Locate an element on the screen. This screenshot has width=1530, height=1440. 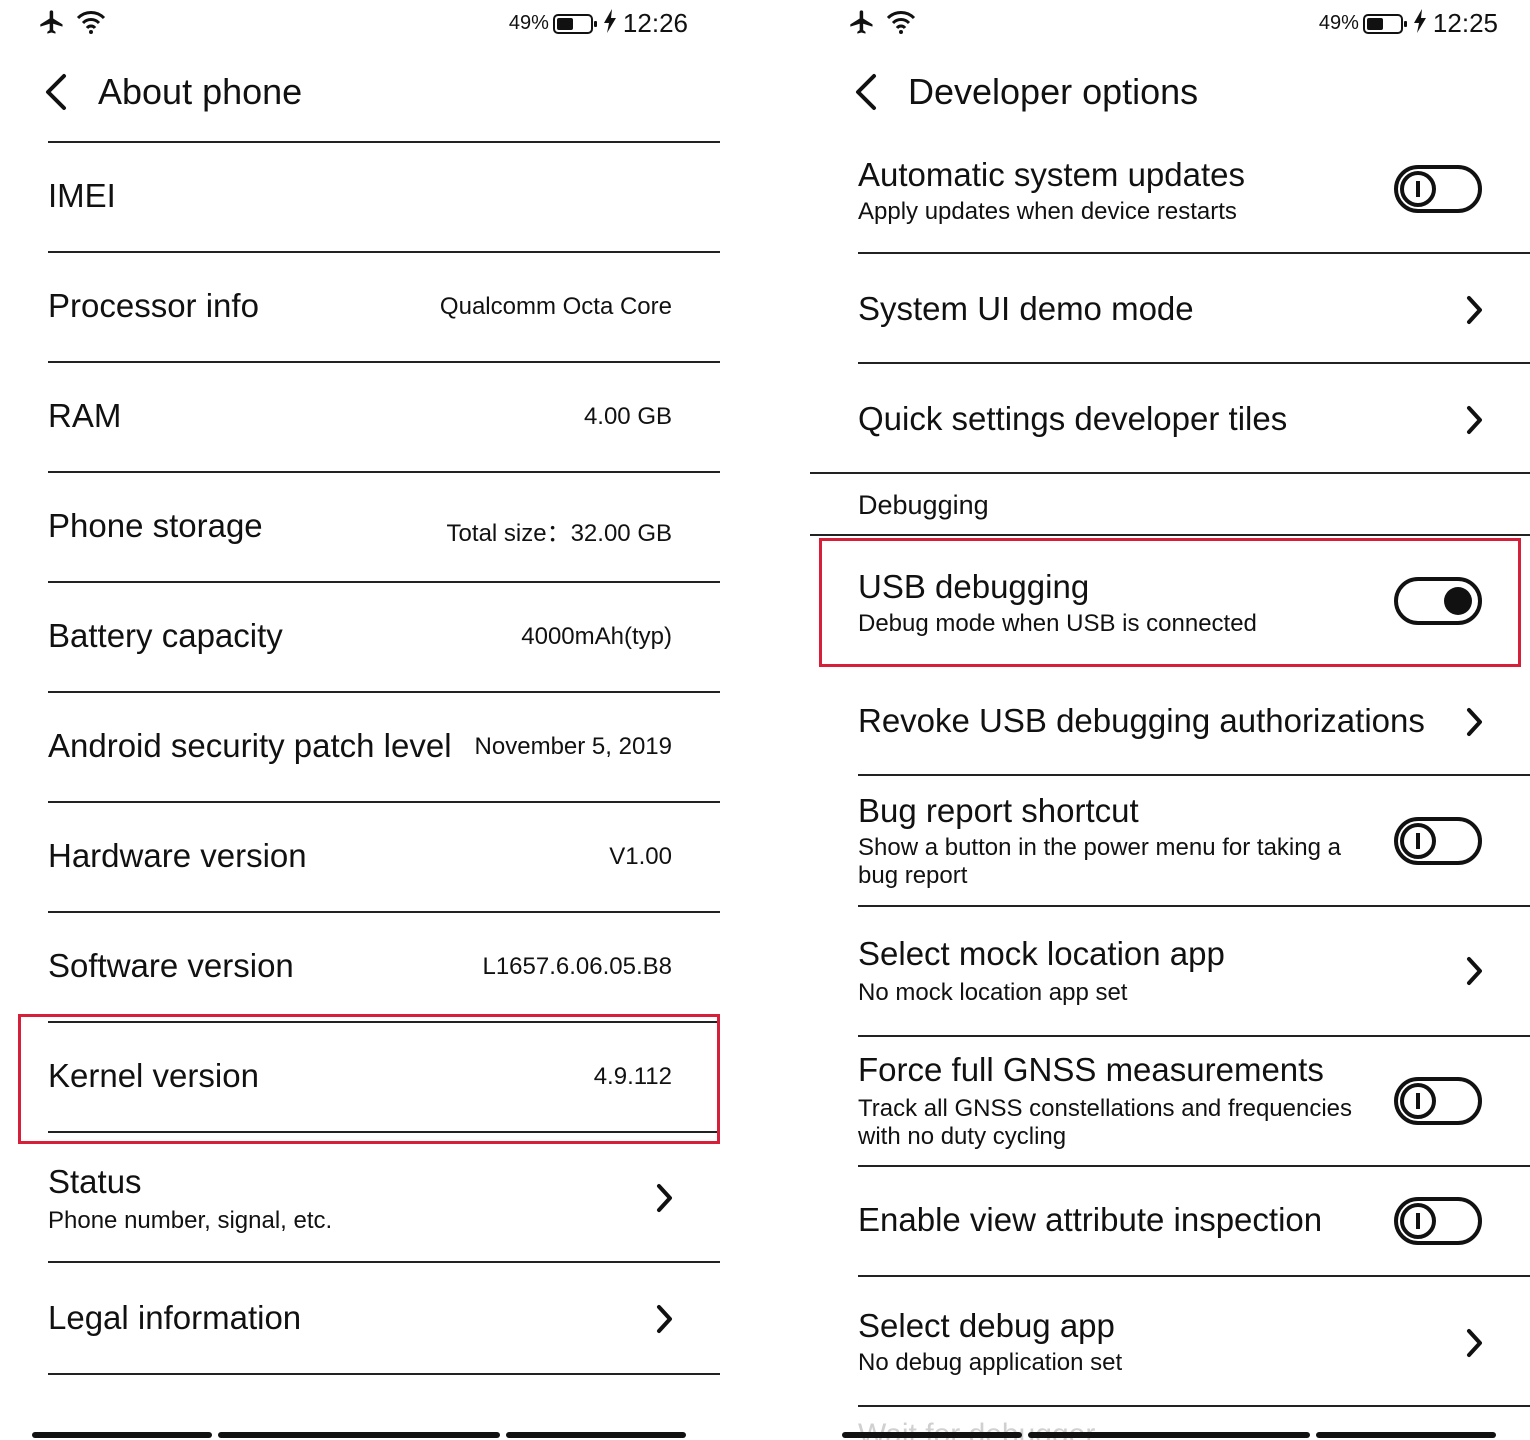
row-label: USB debugging is located at coordinates (974, 586).